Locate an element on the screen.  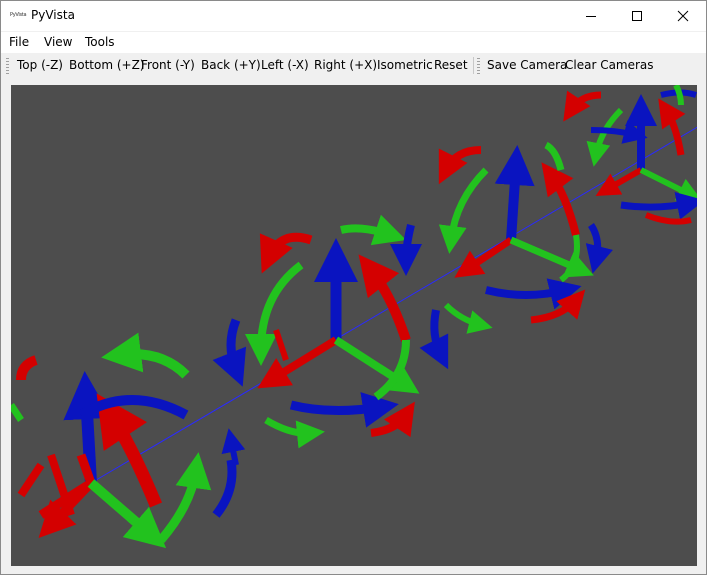
close-button is located at coordinates (683, 16).